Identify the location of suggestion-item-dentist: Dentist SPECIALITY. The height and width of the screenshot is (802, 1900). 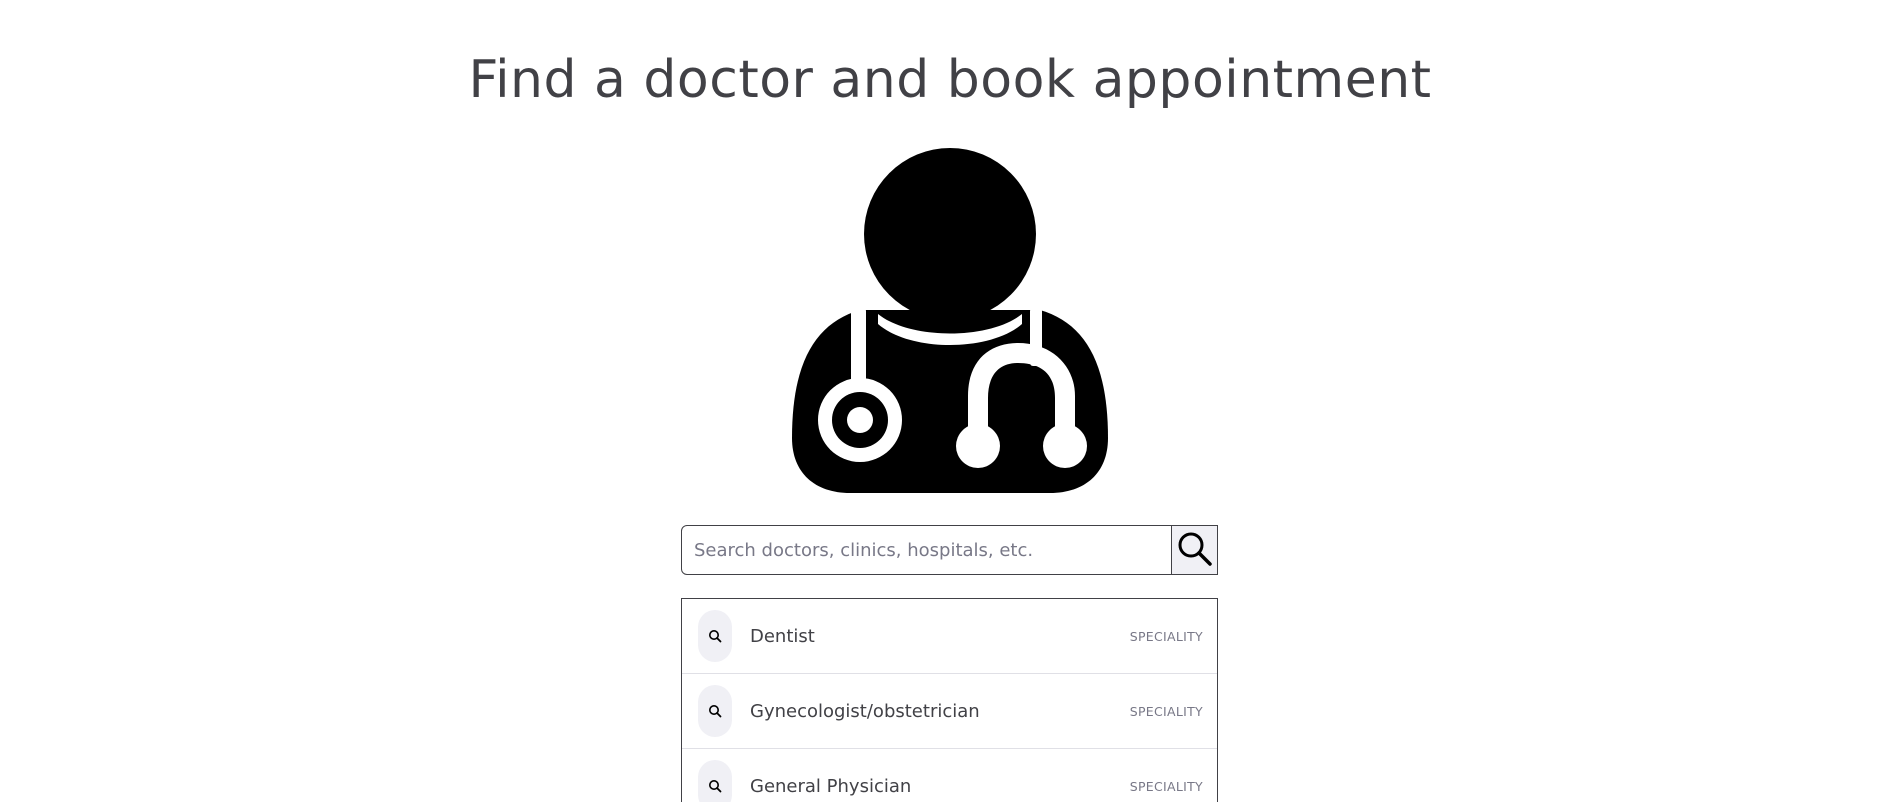
(949, 636).